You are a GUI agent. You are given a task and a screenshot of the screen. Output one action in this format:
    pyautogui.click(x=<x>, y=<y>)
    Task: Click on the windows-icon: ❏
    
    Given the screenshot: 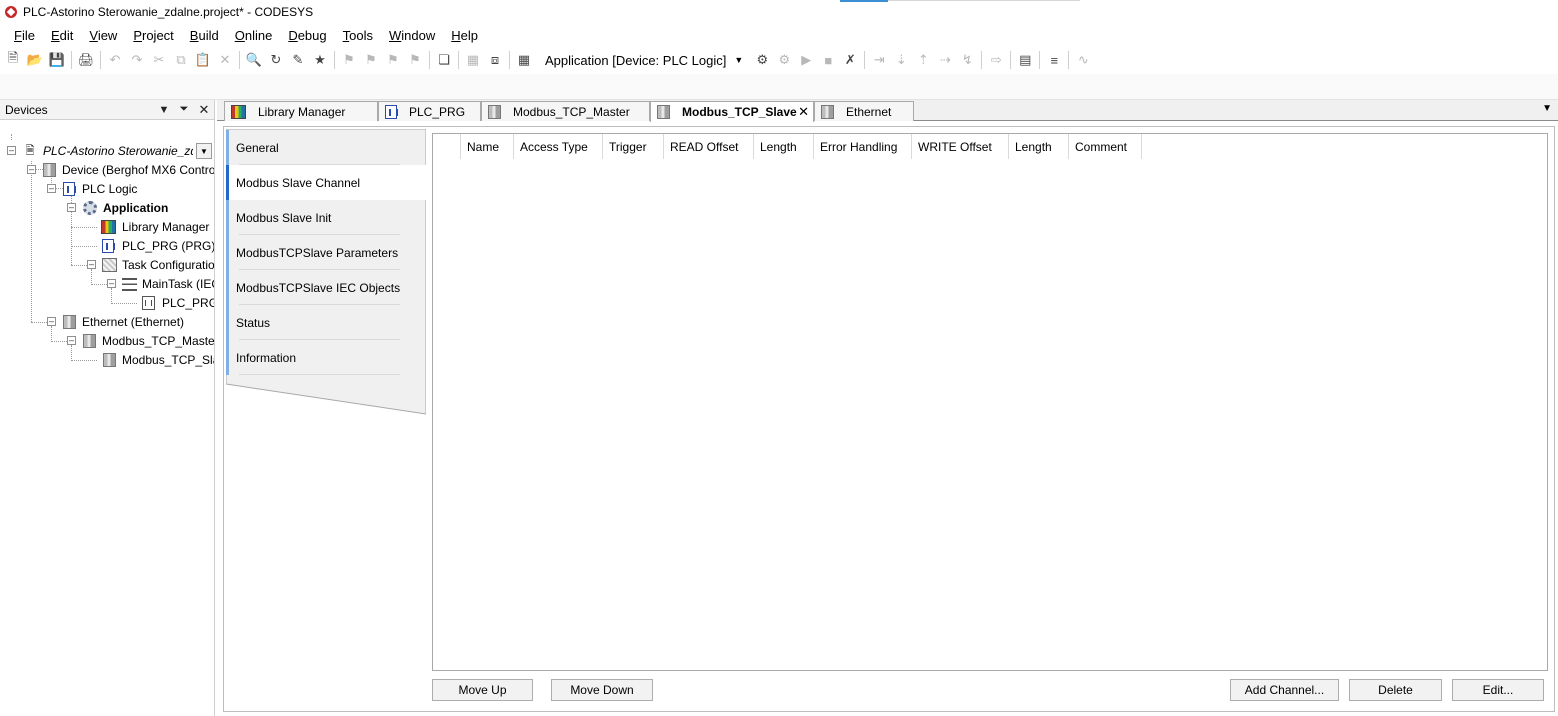 What is the action you would take?
    pyautogui.click(x=444, y=60)
    